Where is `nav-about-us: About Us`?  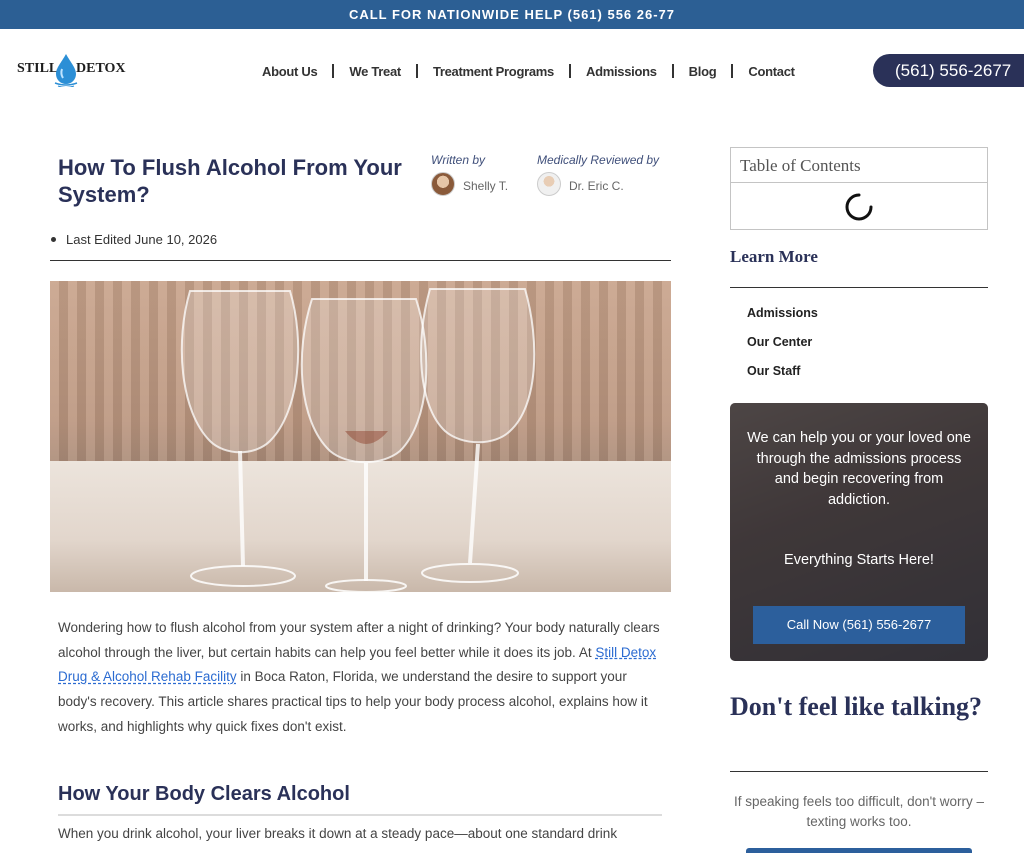 nav-about-us: About Us is located at coordinates (290, 71).